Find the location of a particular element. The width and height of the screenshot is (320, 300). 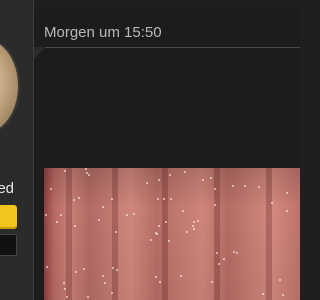

header-divider is located at coordinates (167, 47).